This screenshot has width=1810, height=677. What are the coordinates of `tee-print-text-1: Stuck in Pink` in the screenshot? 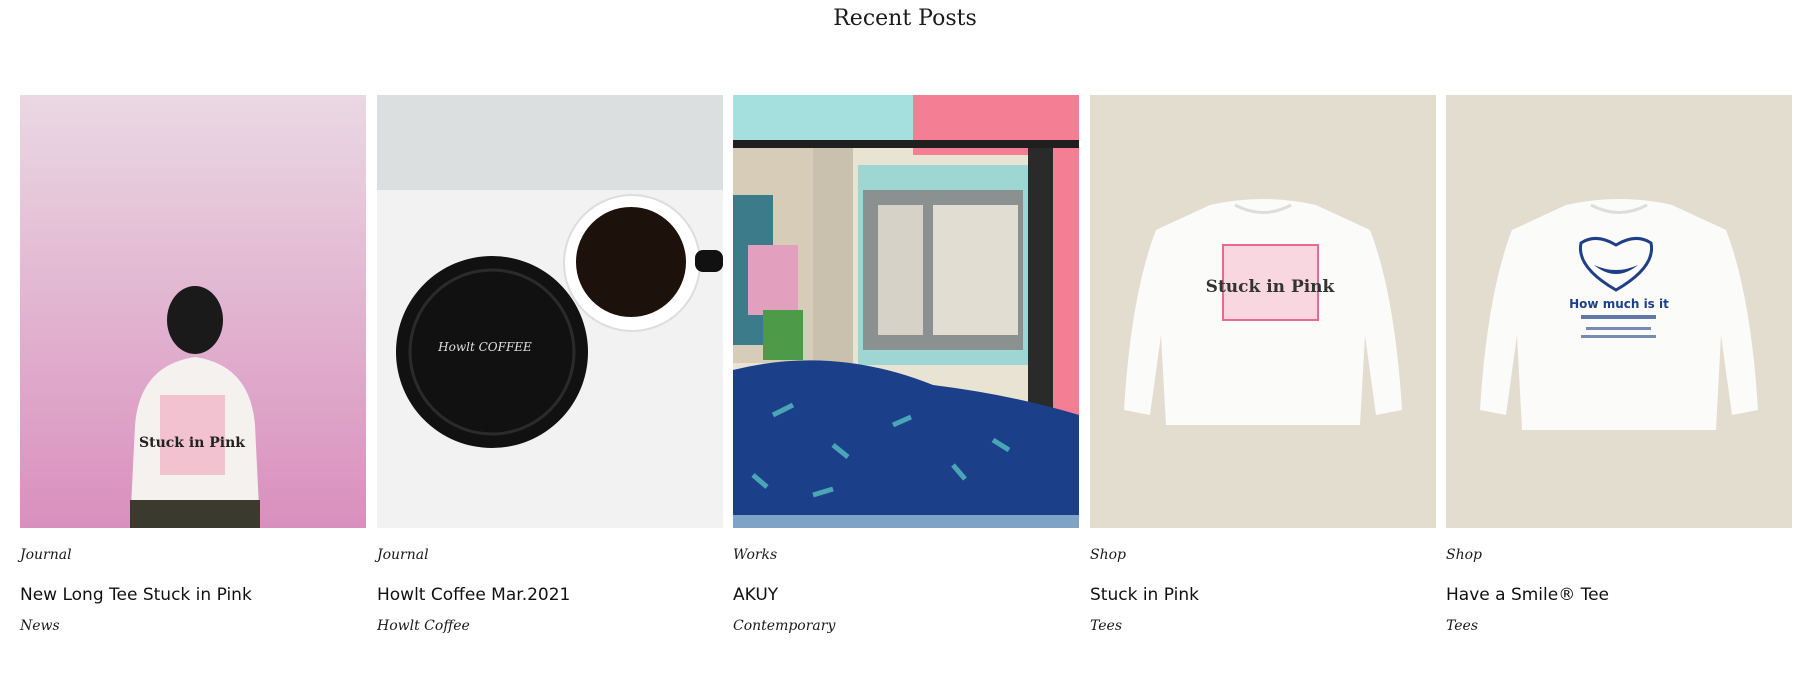 It's located at (192, 443).